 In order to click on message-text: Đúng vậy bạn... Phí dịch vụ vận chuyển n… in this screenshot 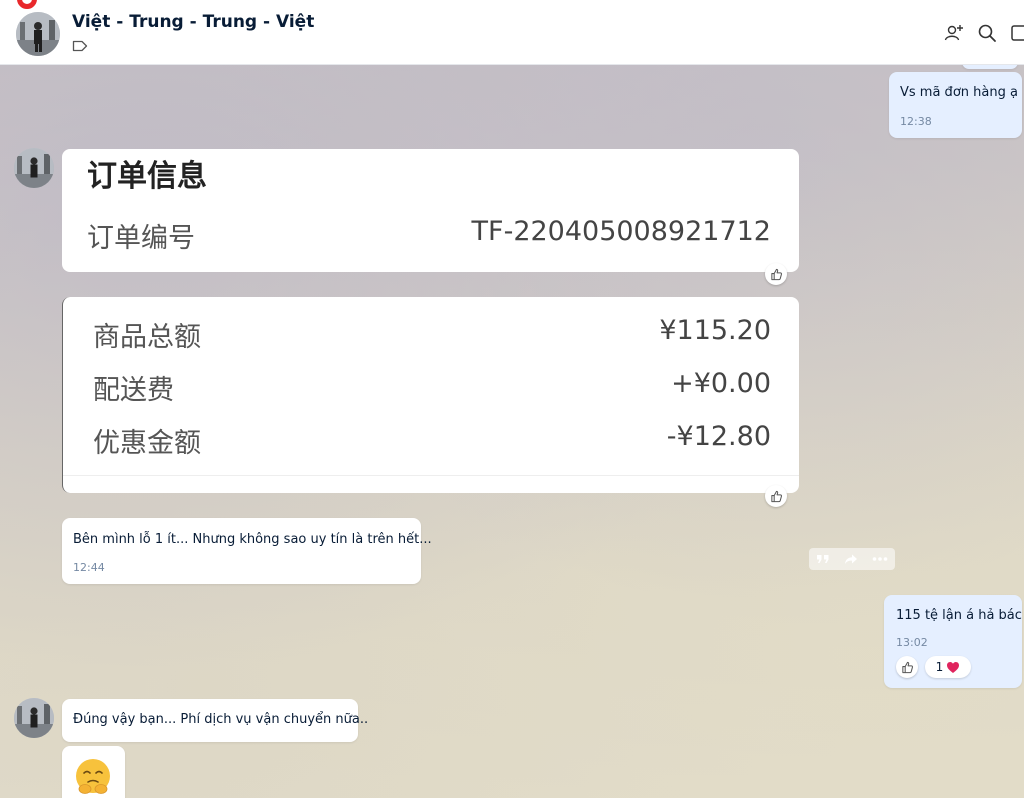, I will do `click(221, 719)`.